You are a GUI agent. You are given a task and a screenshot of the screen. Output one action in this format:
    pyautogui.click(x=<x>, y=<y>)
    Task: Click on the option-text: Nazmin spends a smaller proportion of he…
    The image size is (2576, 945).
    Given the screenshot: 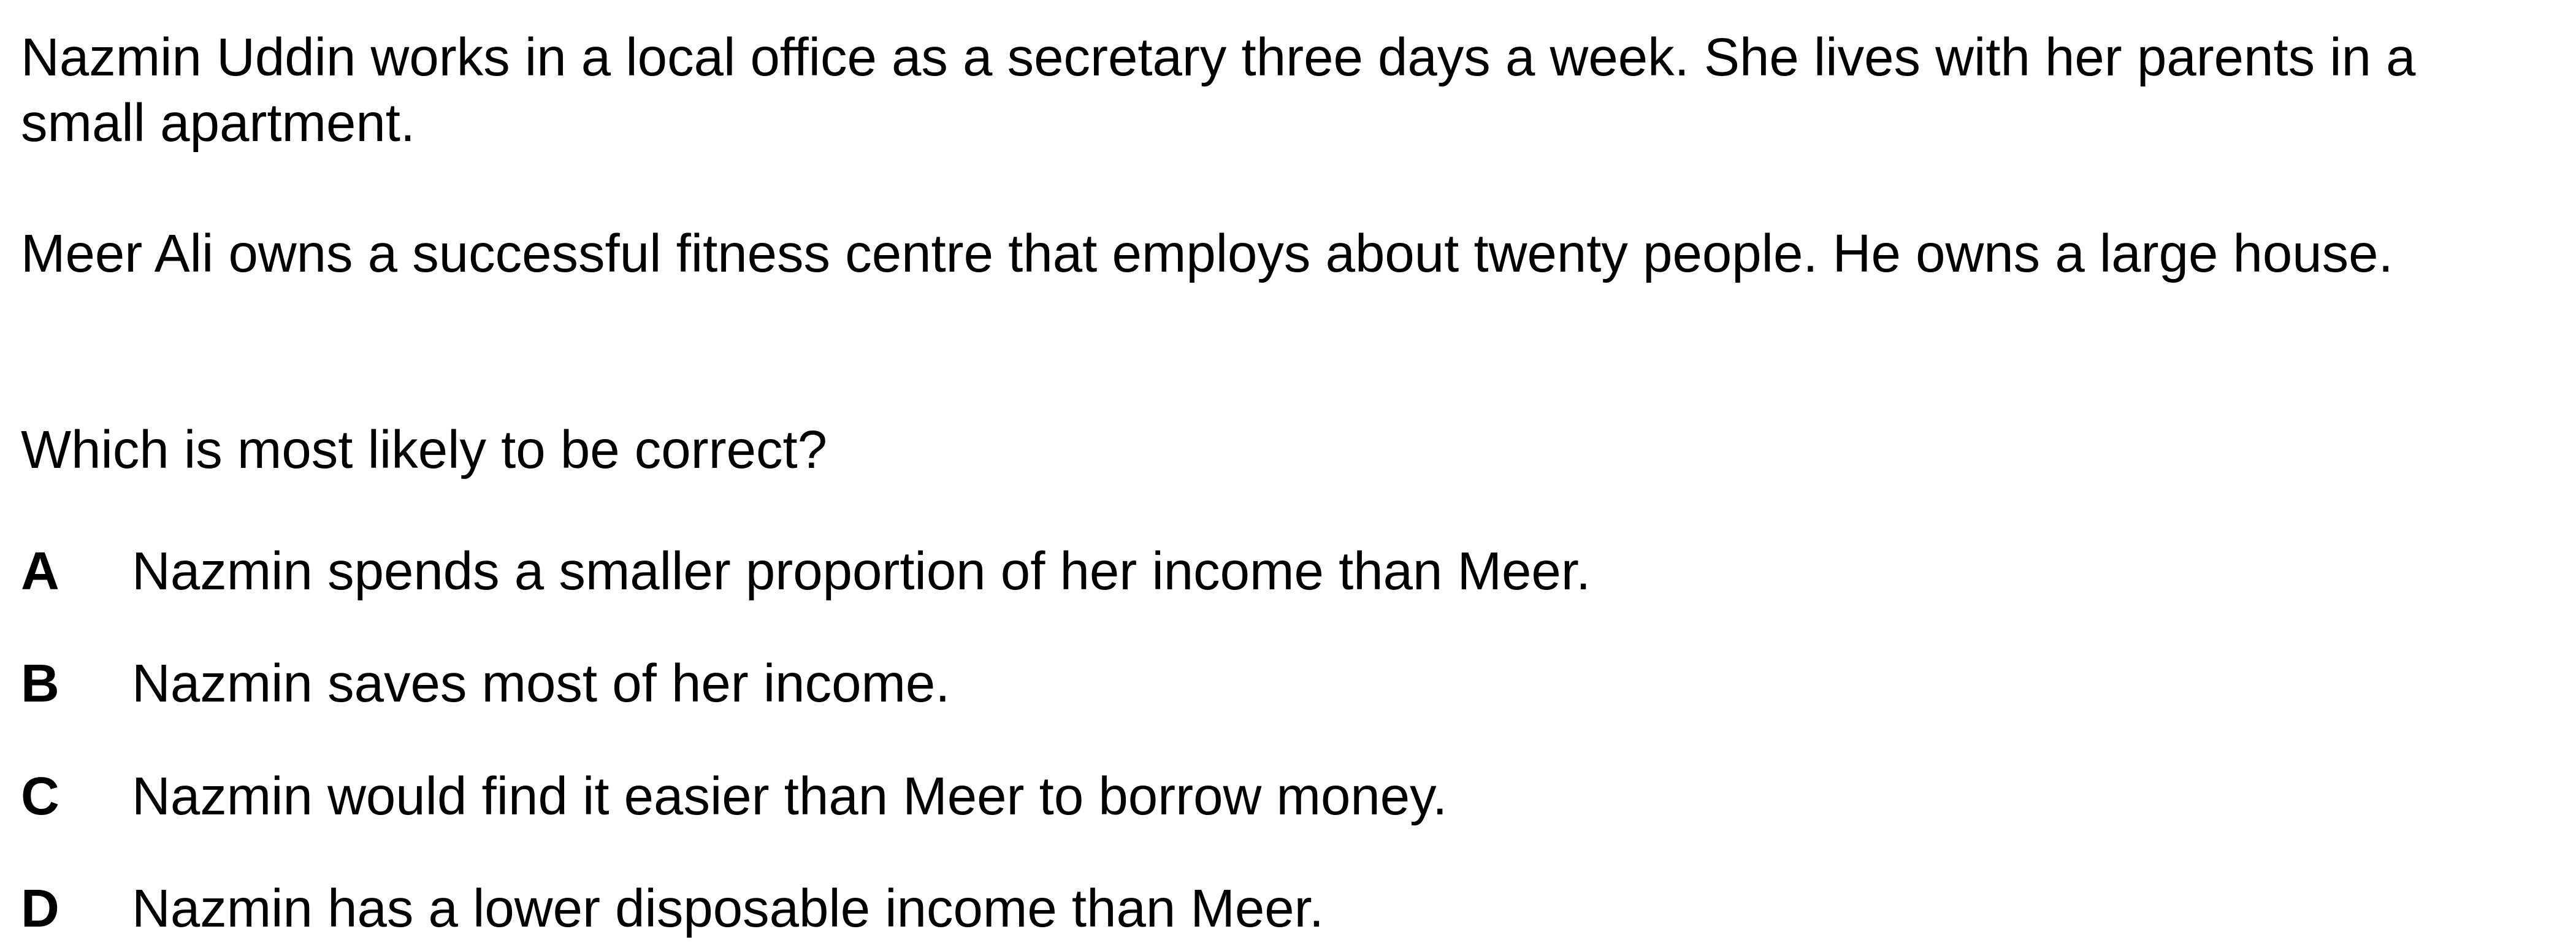 What is the action you would take?
    pyautogui.click(x=861, y=571)
    